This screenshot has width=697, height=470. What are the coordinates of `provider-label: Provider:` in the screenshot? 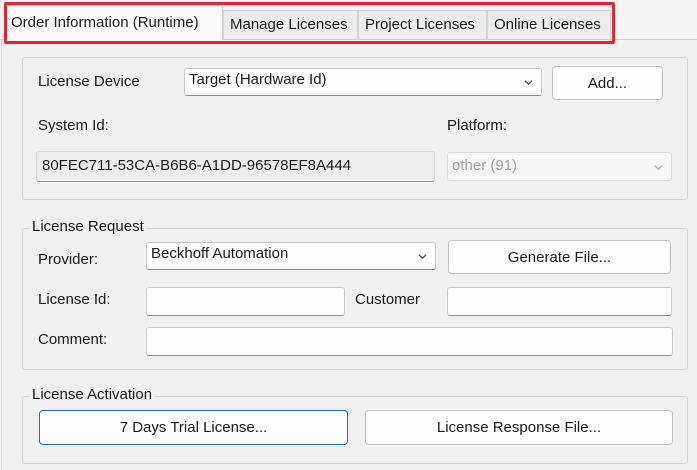 It's located at (68, 259).